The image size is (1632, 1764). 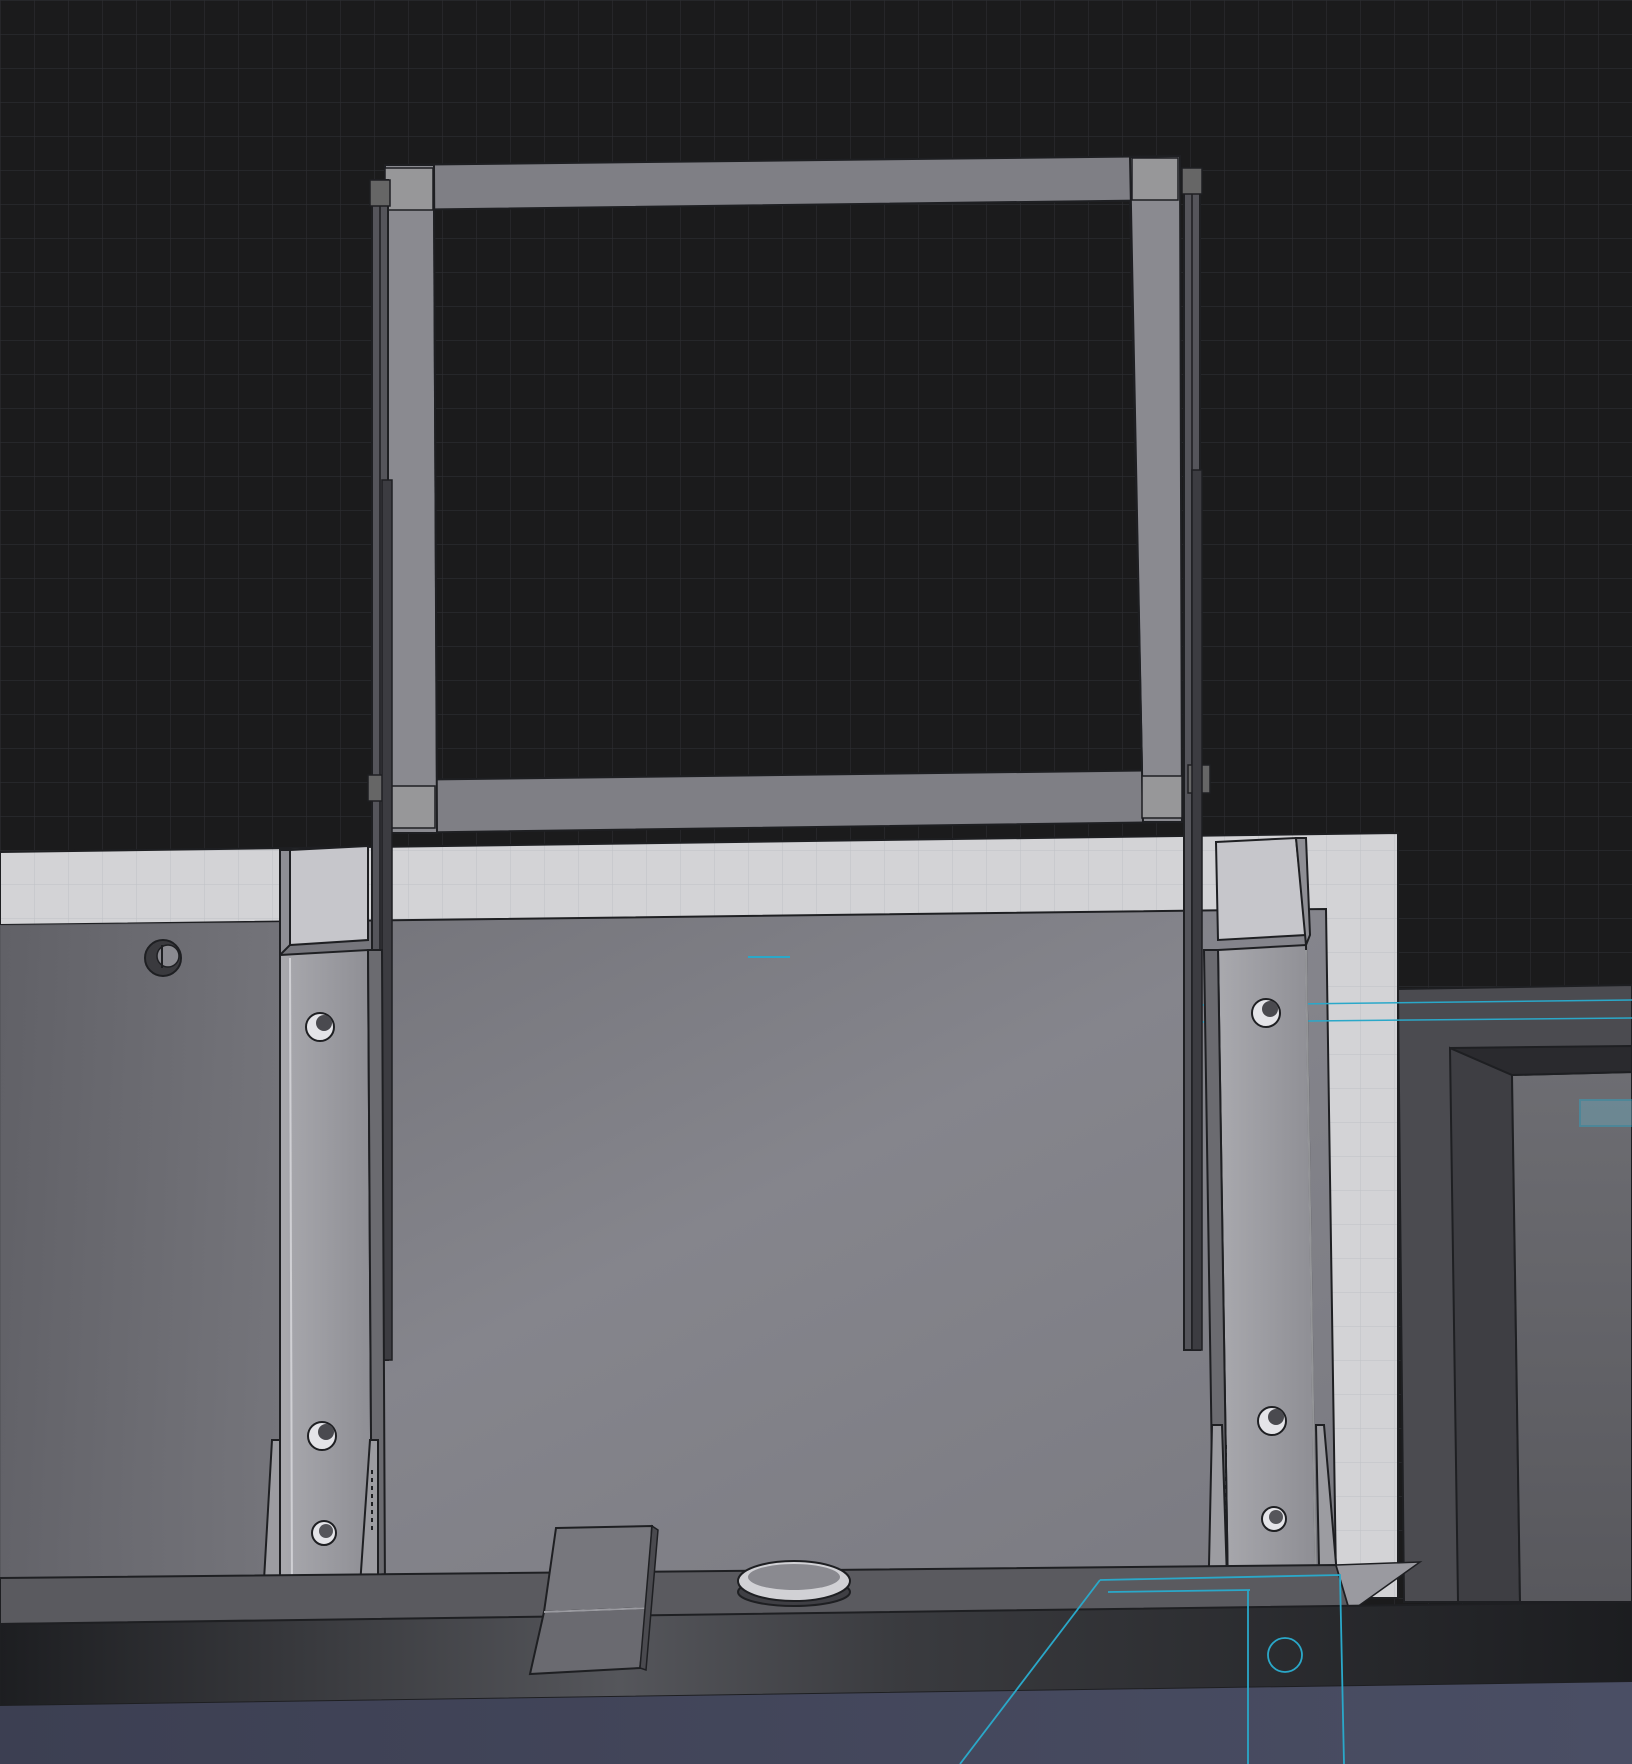 I want to click on base-rail, so click(x=816, y=1682).